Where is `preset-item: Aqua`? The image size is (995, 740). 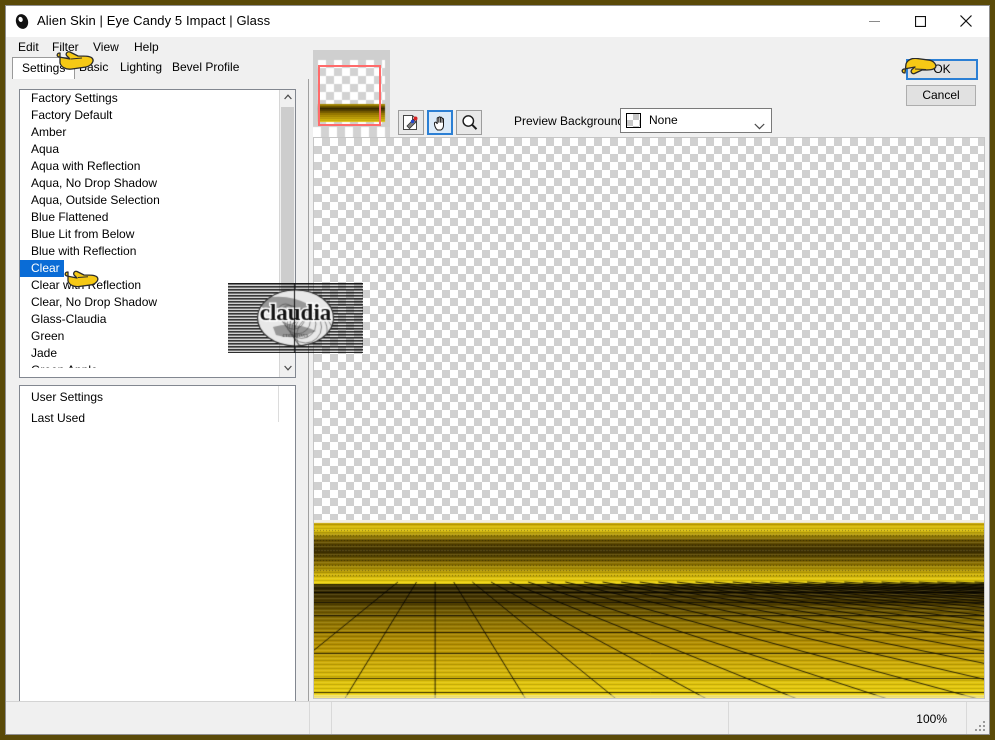 preset-item: Aqua is located at coordinates (149, 149).